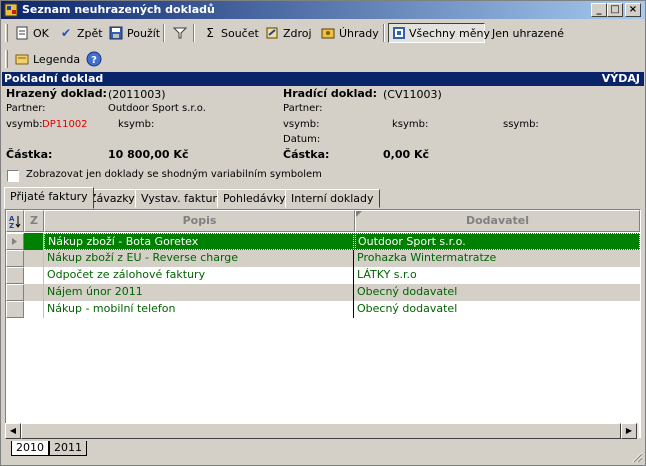 The height and width of the screenshot is (466, 646). I want to click on only-paid-label: Jen uhrazené, so click(528, 33).